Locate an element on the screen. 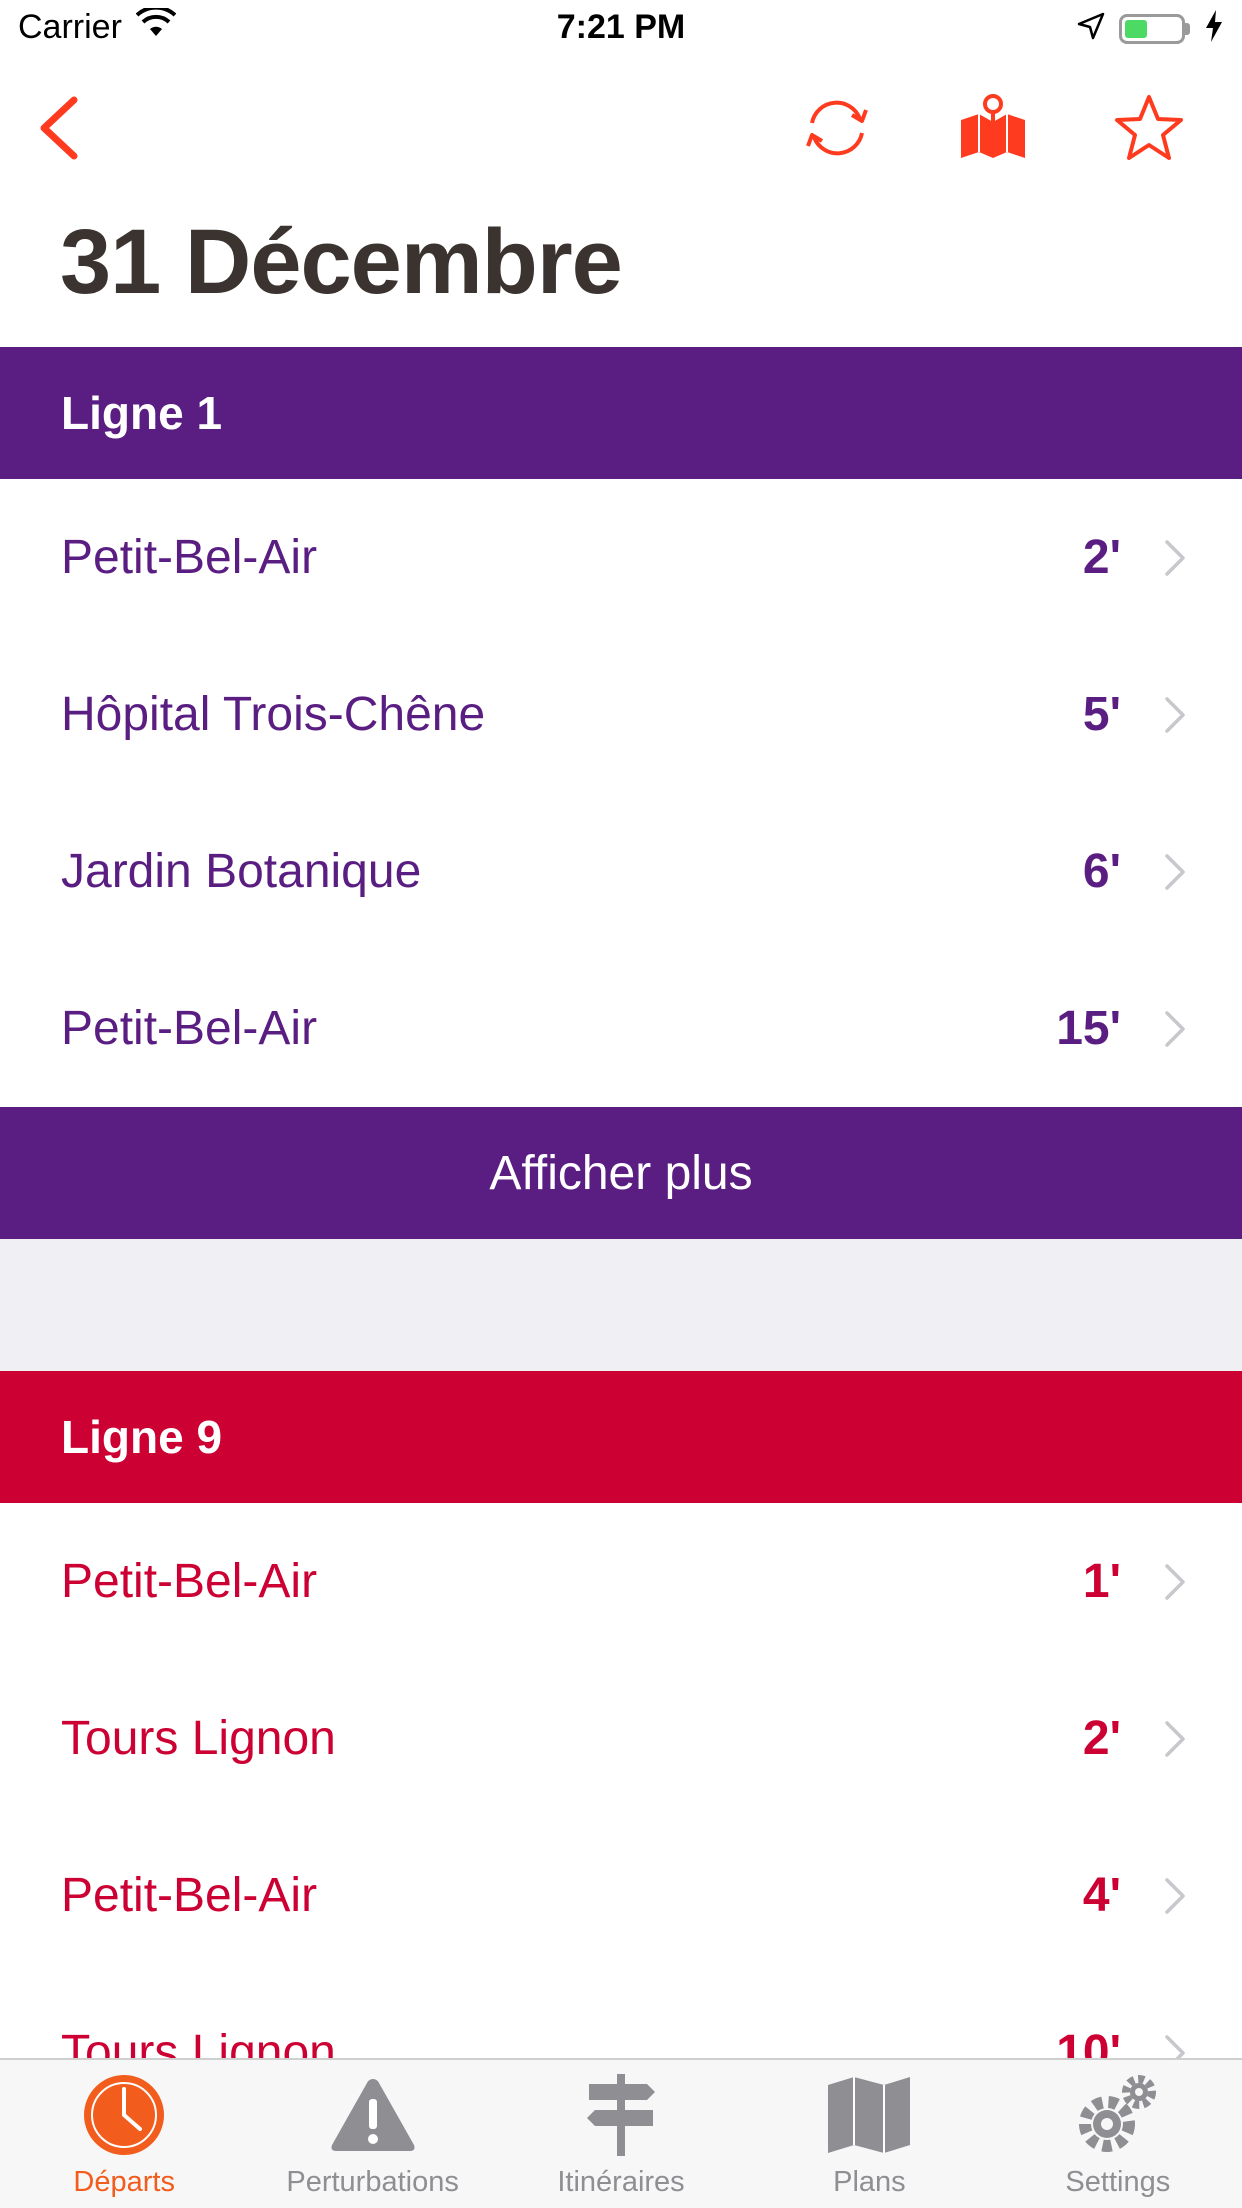  star-icon is located at coordinates (1149, 130).